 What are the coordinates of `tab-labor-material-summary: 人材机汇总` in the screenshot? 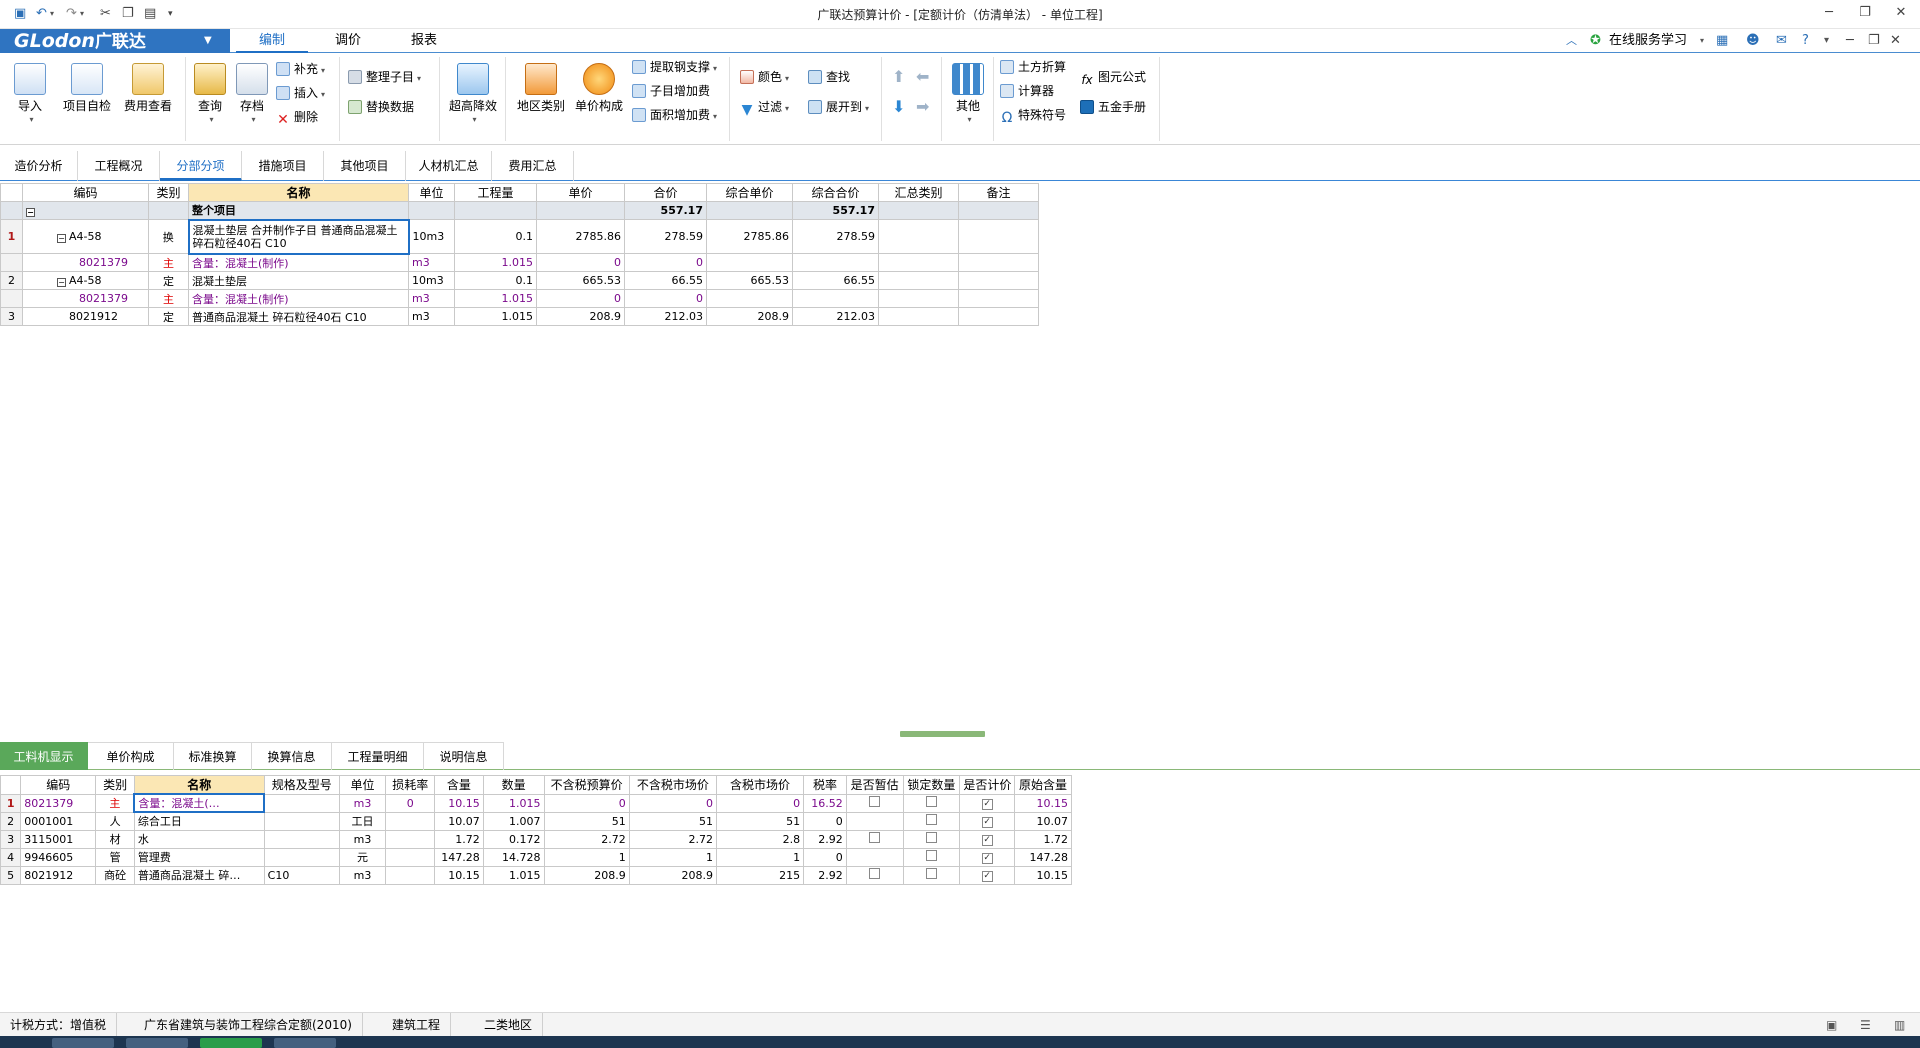 It's located at (449, 166).